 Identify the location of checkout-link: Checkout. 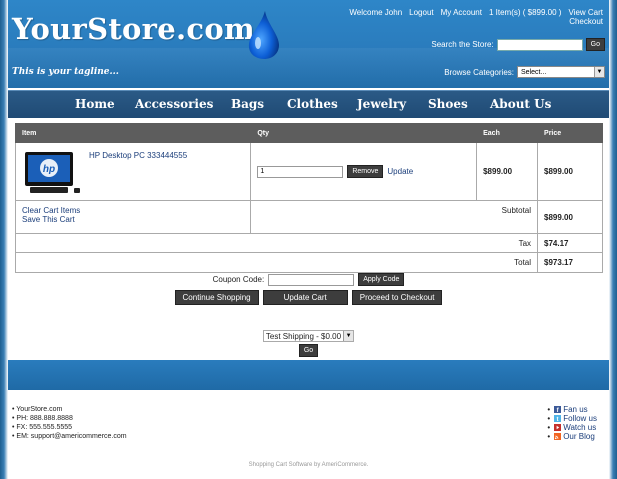
(585, 21).